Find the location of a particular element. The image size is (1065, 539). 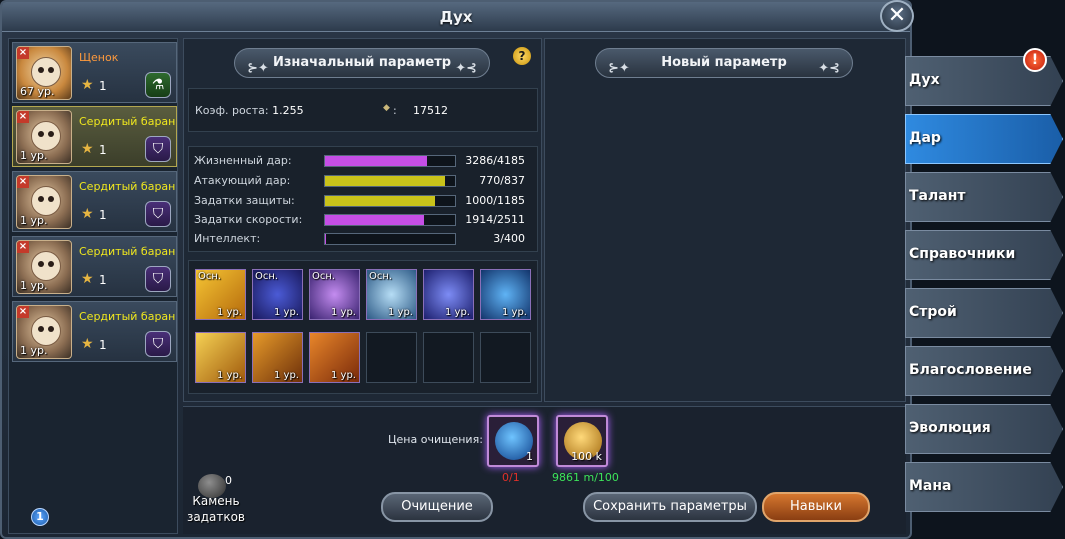

puppy-face-icon is located at coordinates (46, 72).